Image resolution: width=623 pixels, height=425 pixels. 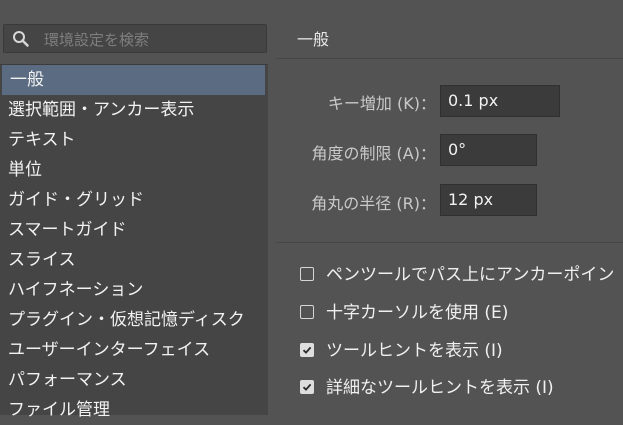 I want to click on corner-radius-input: 12 px, so click(x=488, y=200).